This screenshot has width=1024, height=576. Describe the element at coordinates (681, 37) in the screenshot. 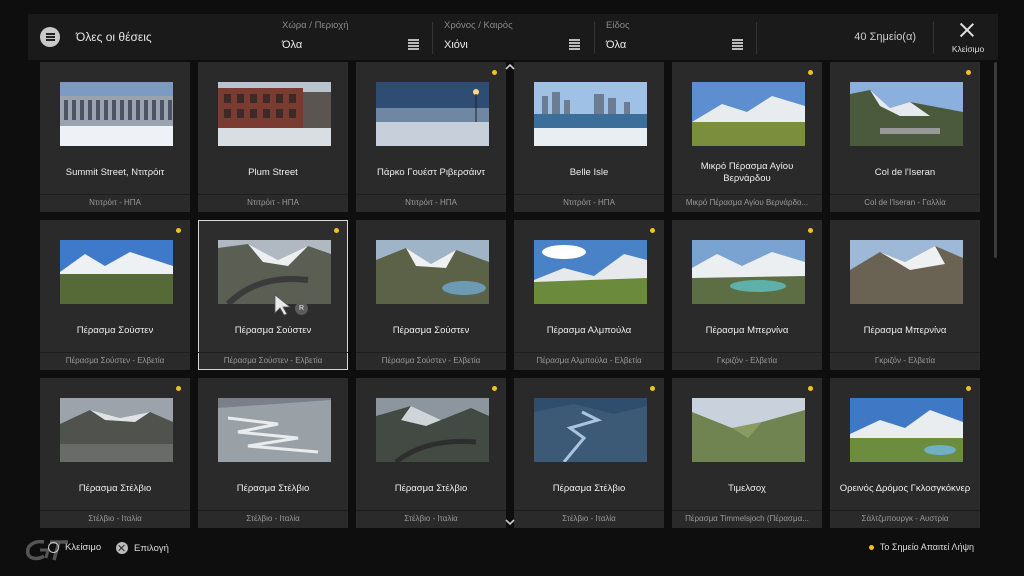

I see `filter-type: Είδος Όλα` at that location.